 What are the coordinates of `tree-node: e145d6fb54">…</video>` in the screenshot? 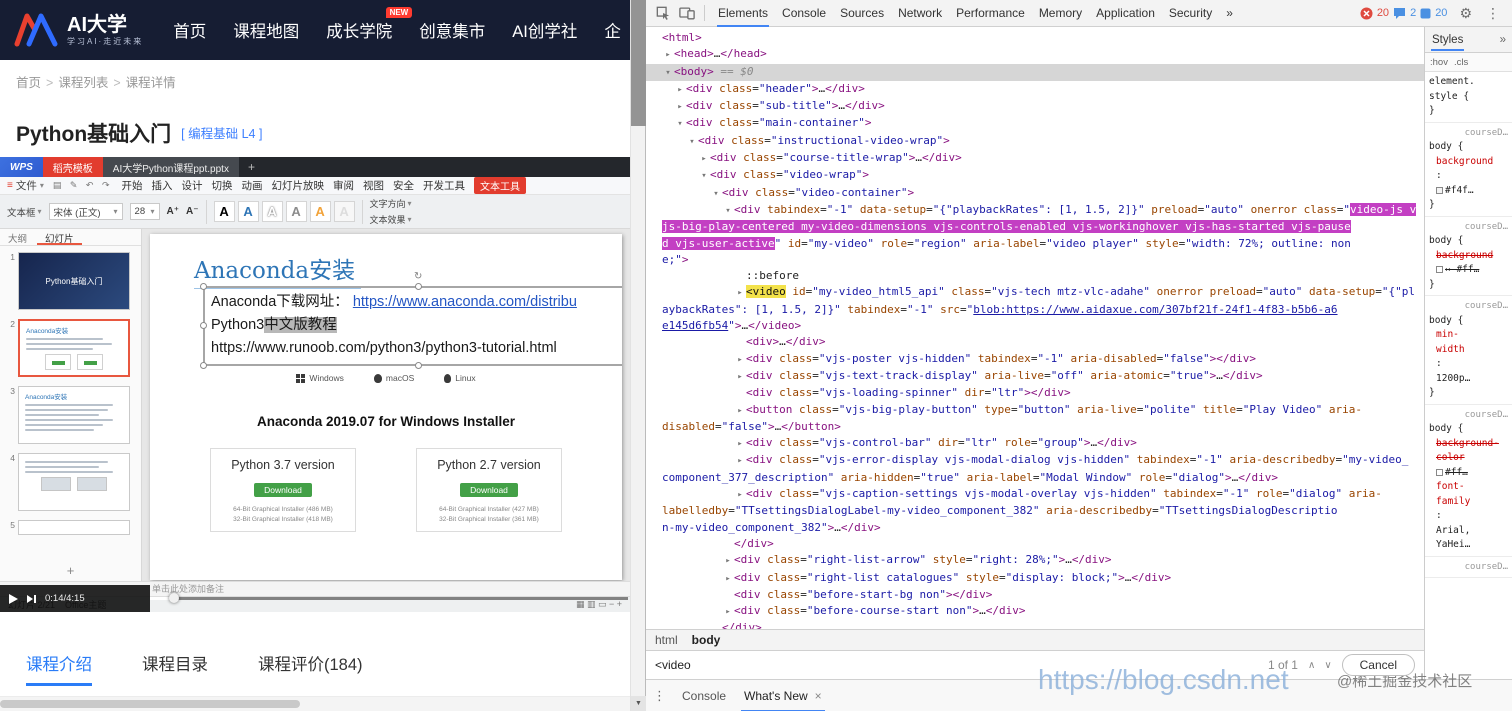 It's located at (1035, 326).